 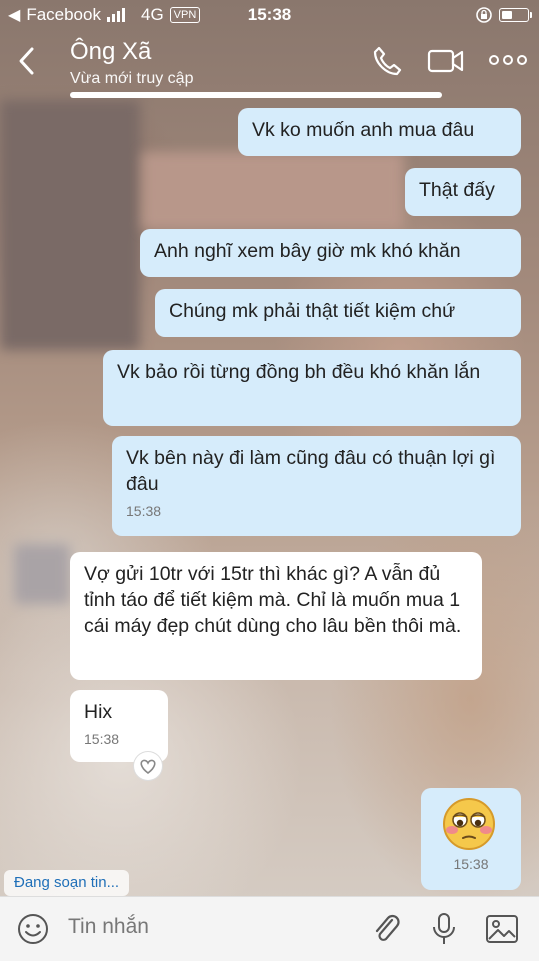 I want to click on message-text: Vk ko muốn anh mua đâu, so click(x=363, y=130).